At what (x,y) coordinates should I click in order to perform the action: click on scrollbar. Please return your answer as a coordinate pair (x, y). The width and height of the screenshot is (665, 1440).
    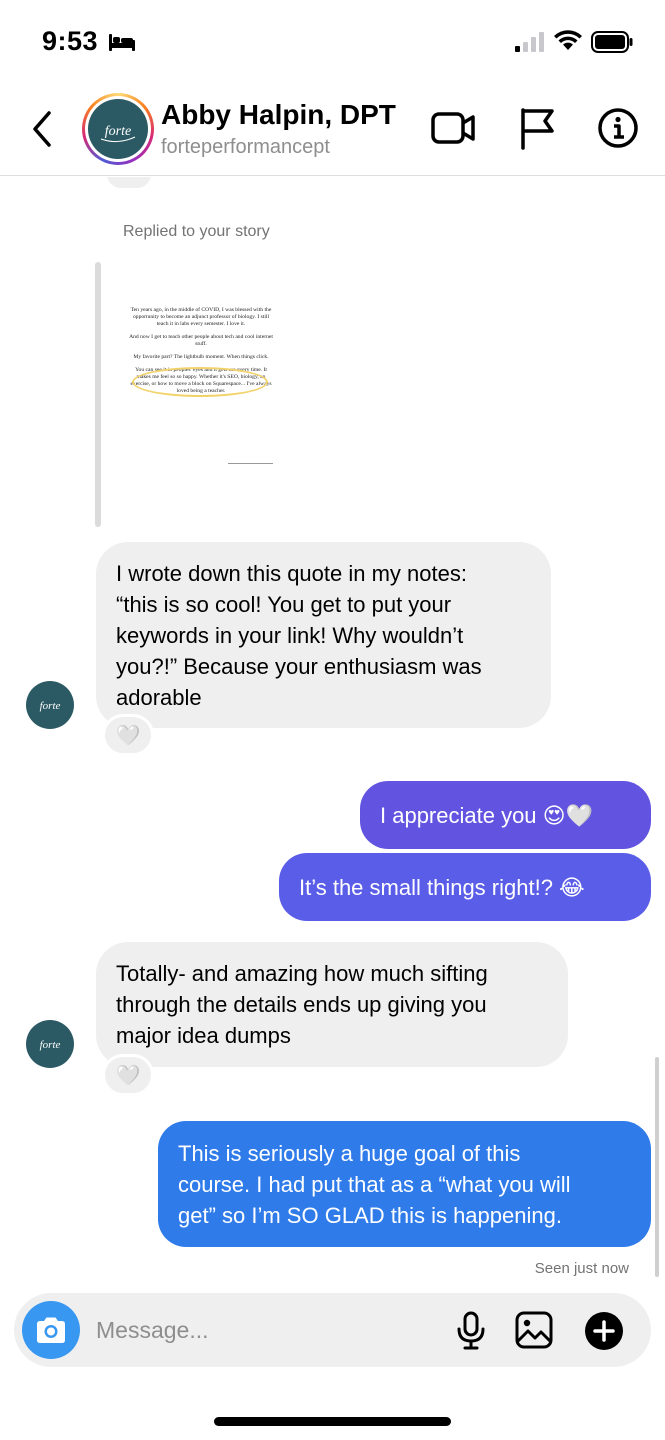
    Looking at the image, I should click on (657, 1167).